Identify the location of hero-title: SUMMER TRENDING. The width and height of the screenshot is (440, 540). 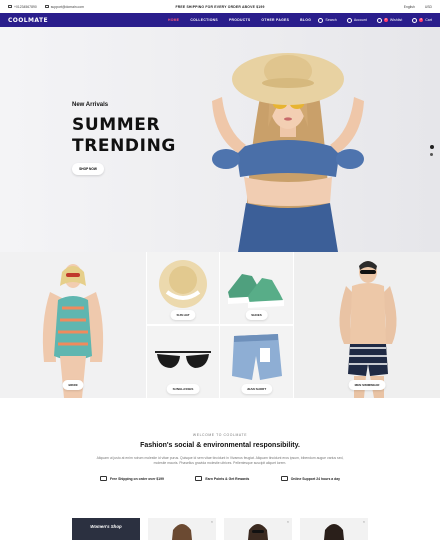
(124, 136).